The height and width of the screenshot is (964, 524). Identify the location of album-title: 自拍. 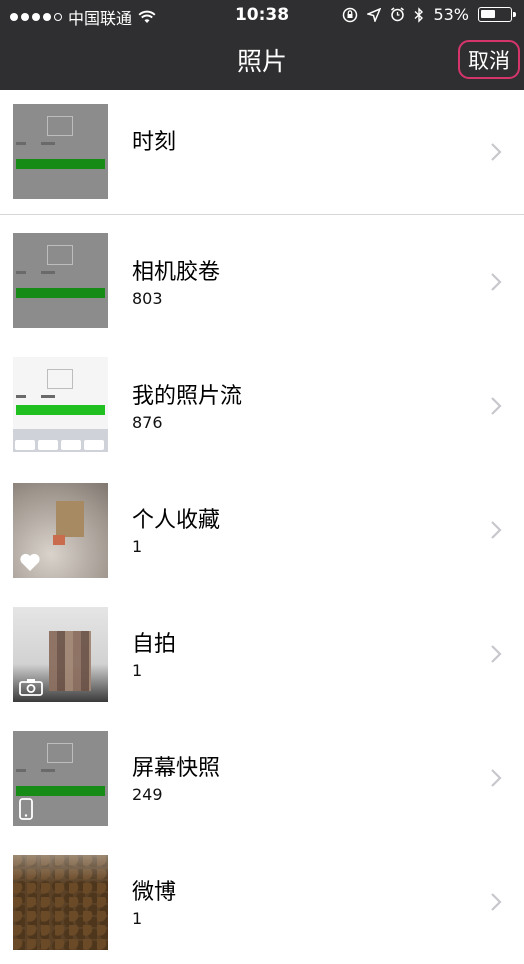
(154, 644).